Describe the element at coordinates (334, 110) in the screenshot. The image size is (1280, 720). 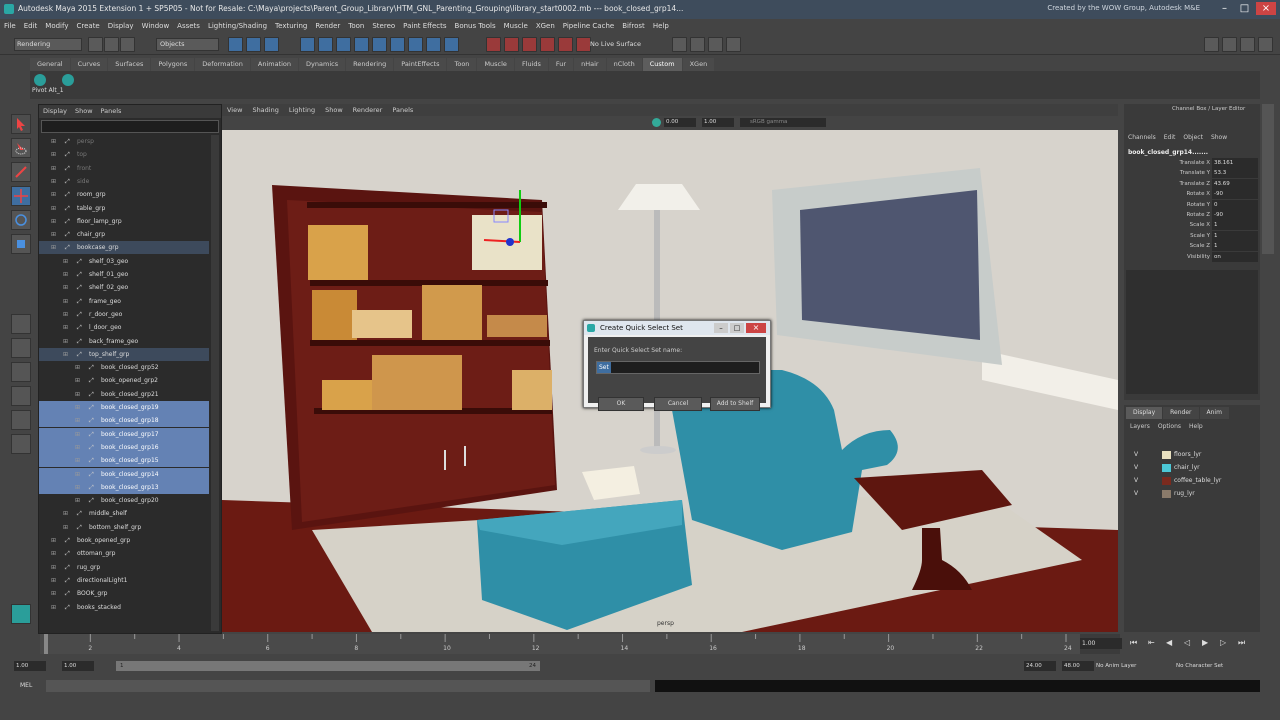
I see `viewport-menu-show: Show` at that location.